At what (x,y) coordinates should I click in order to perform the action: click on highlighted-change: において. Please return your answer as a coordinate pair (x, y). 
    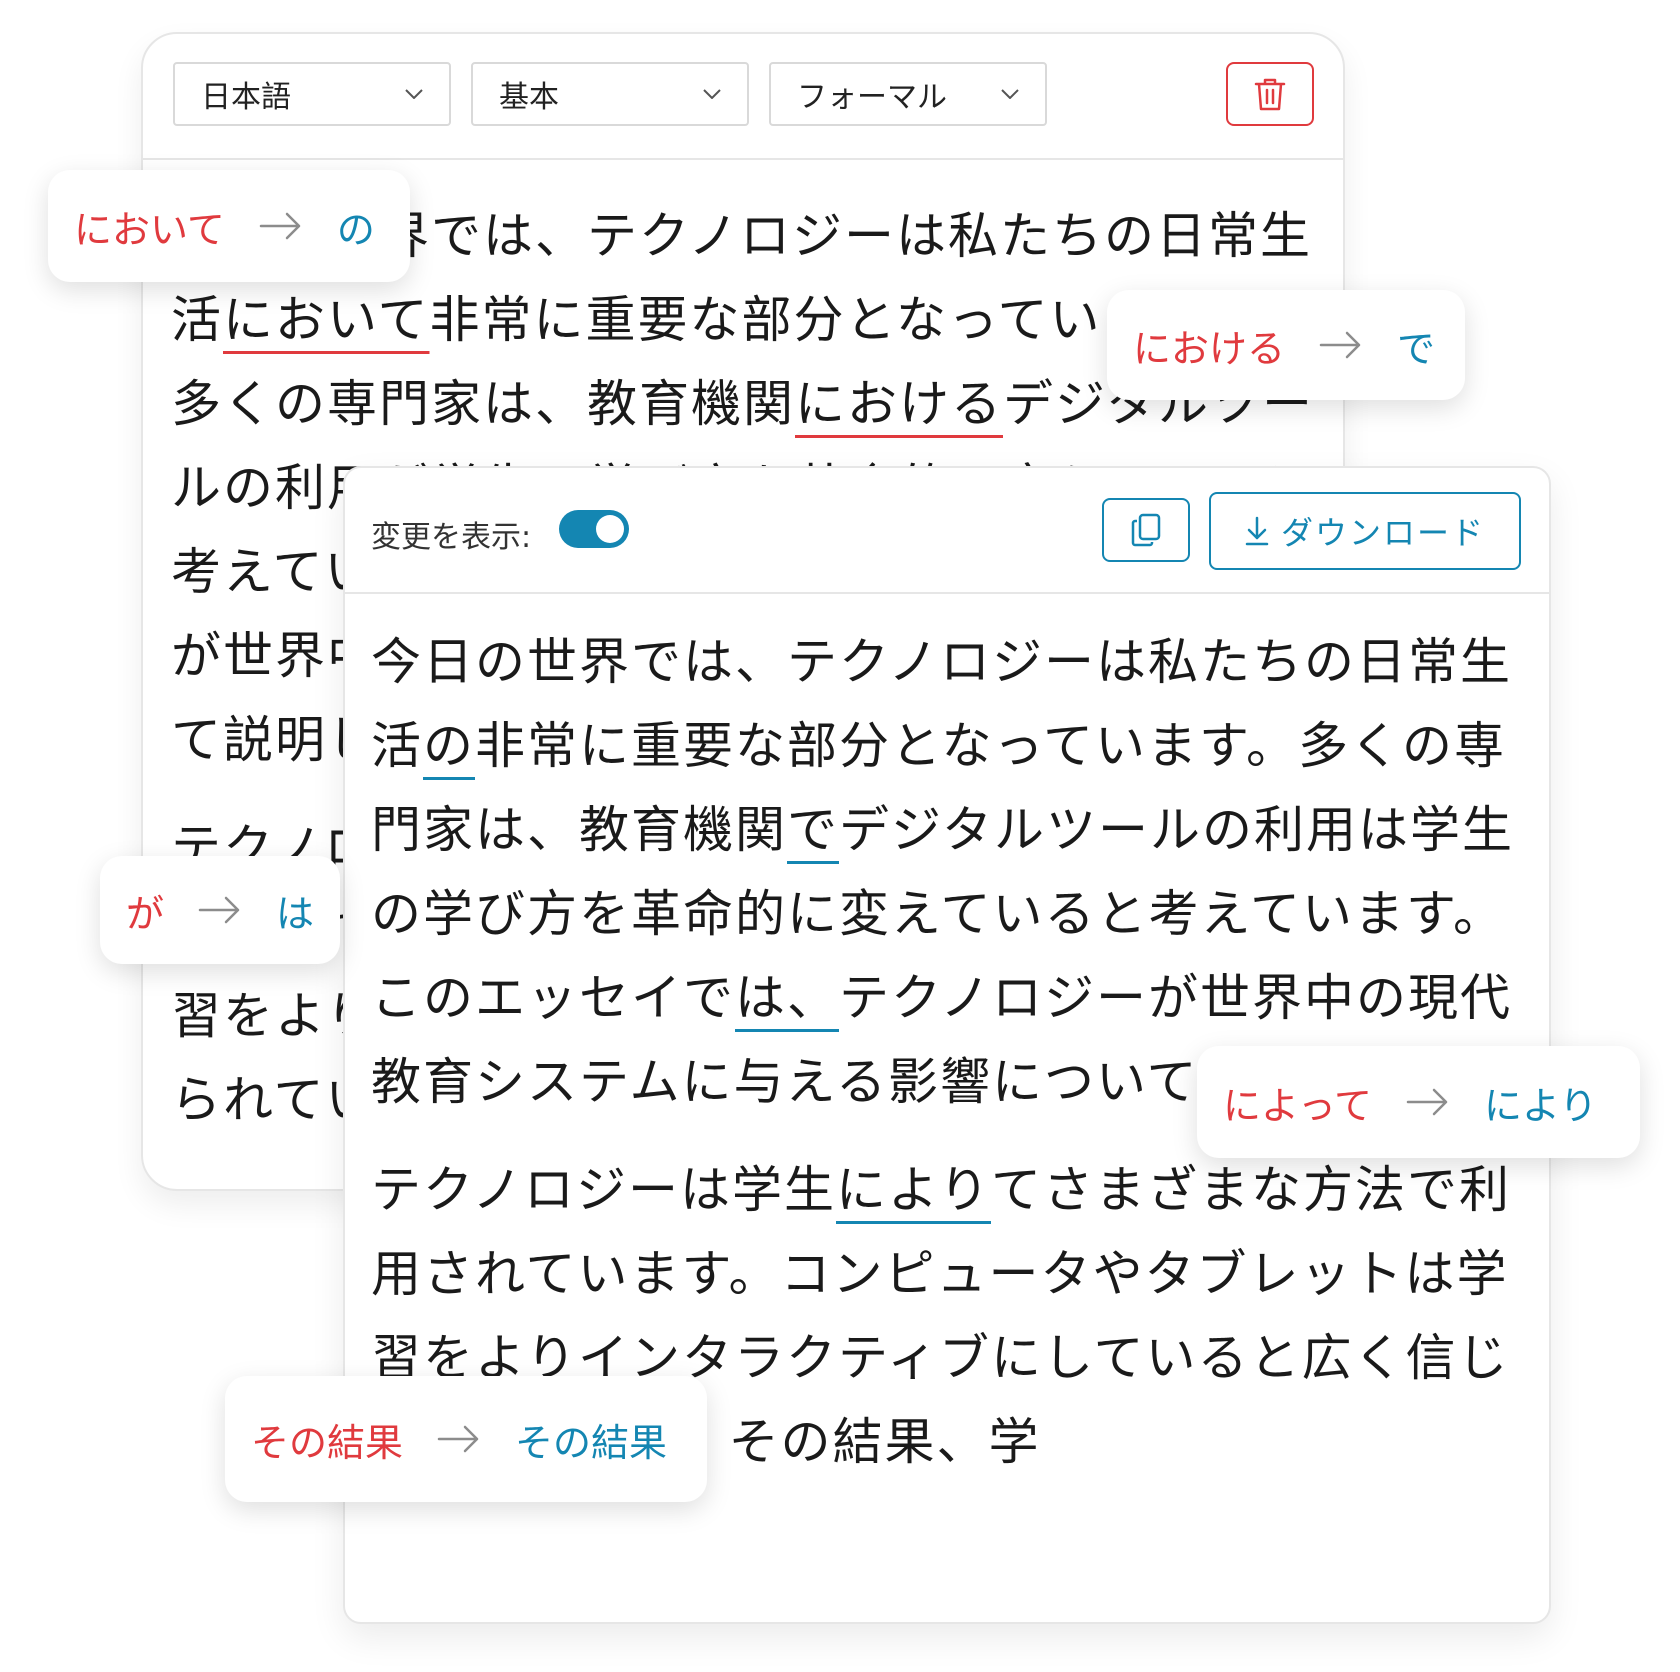
    Looking at the image, I should click on (326, 320).